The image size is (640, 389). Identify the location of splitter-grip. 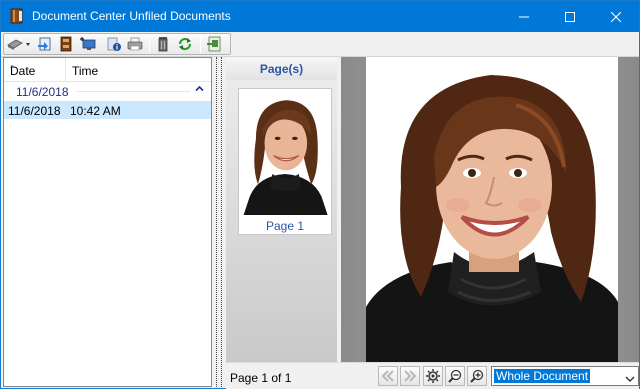
(219, 222).